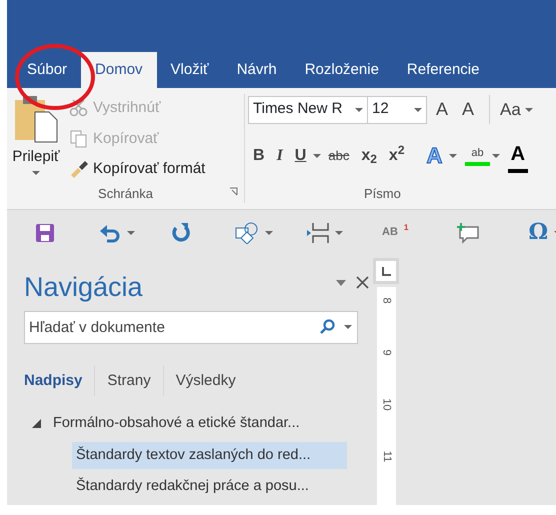 The width and height of the screenshot is (556, 515). Describe the element at coordinates (369, 156) in the screenshot. I see `format-button: x$_{2}$` at that location.